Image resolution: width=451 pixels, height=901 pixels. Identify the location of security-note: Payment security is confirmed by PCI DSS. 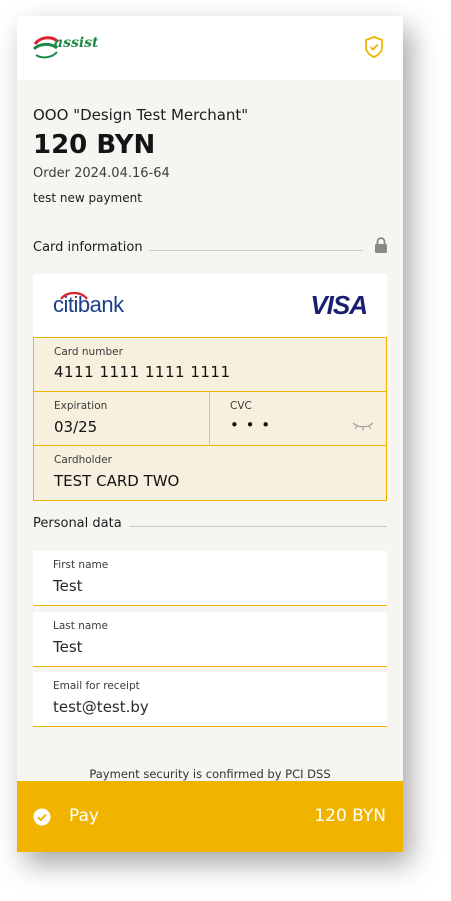
(210, 774).